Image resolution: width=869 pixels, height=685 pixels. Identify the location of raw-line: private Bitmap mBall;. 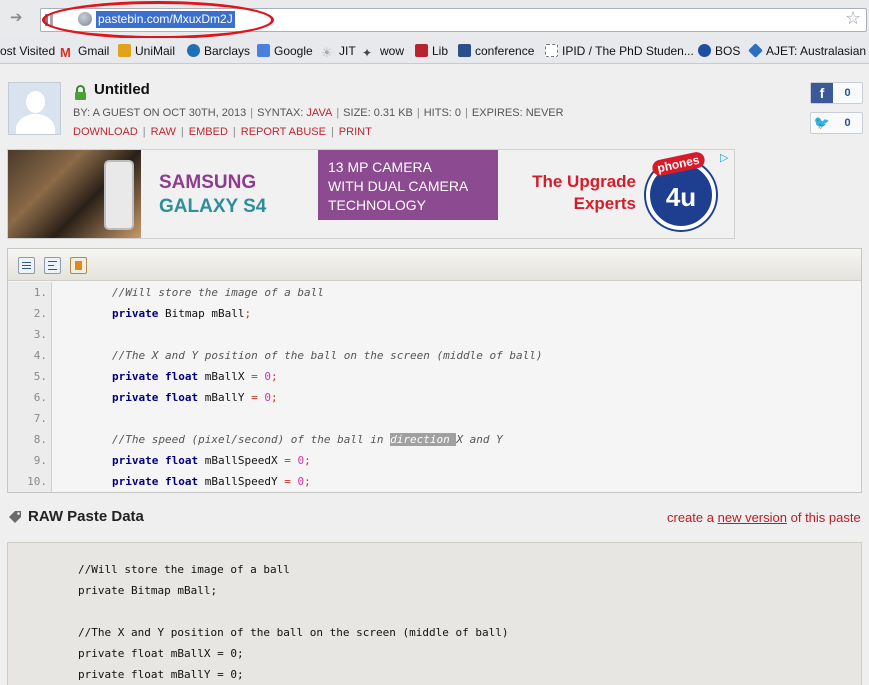
(148, 590).